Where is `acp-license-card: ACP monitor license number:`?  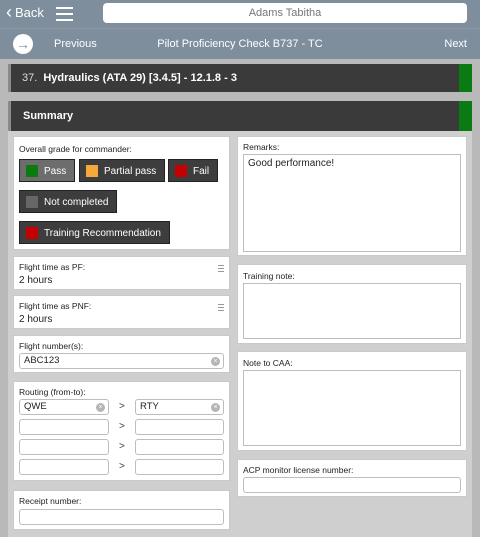
acp-license-card: ACP monitor license number: is located at coordinates (352, 478).